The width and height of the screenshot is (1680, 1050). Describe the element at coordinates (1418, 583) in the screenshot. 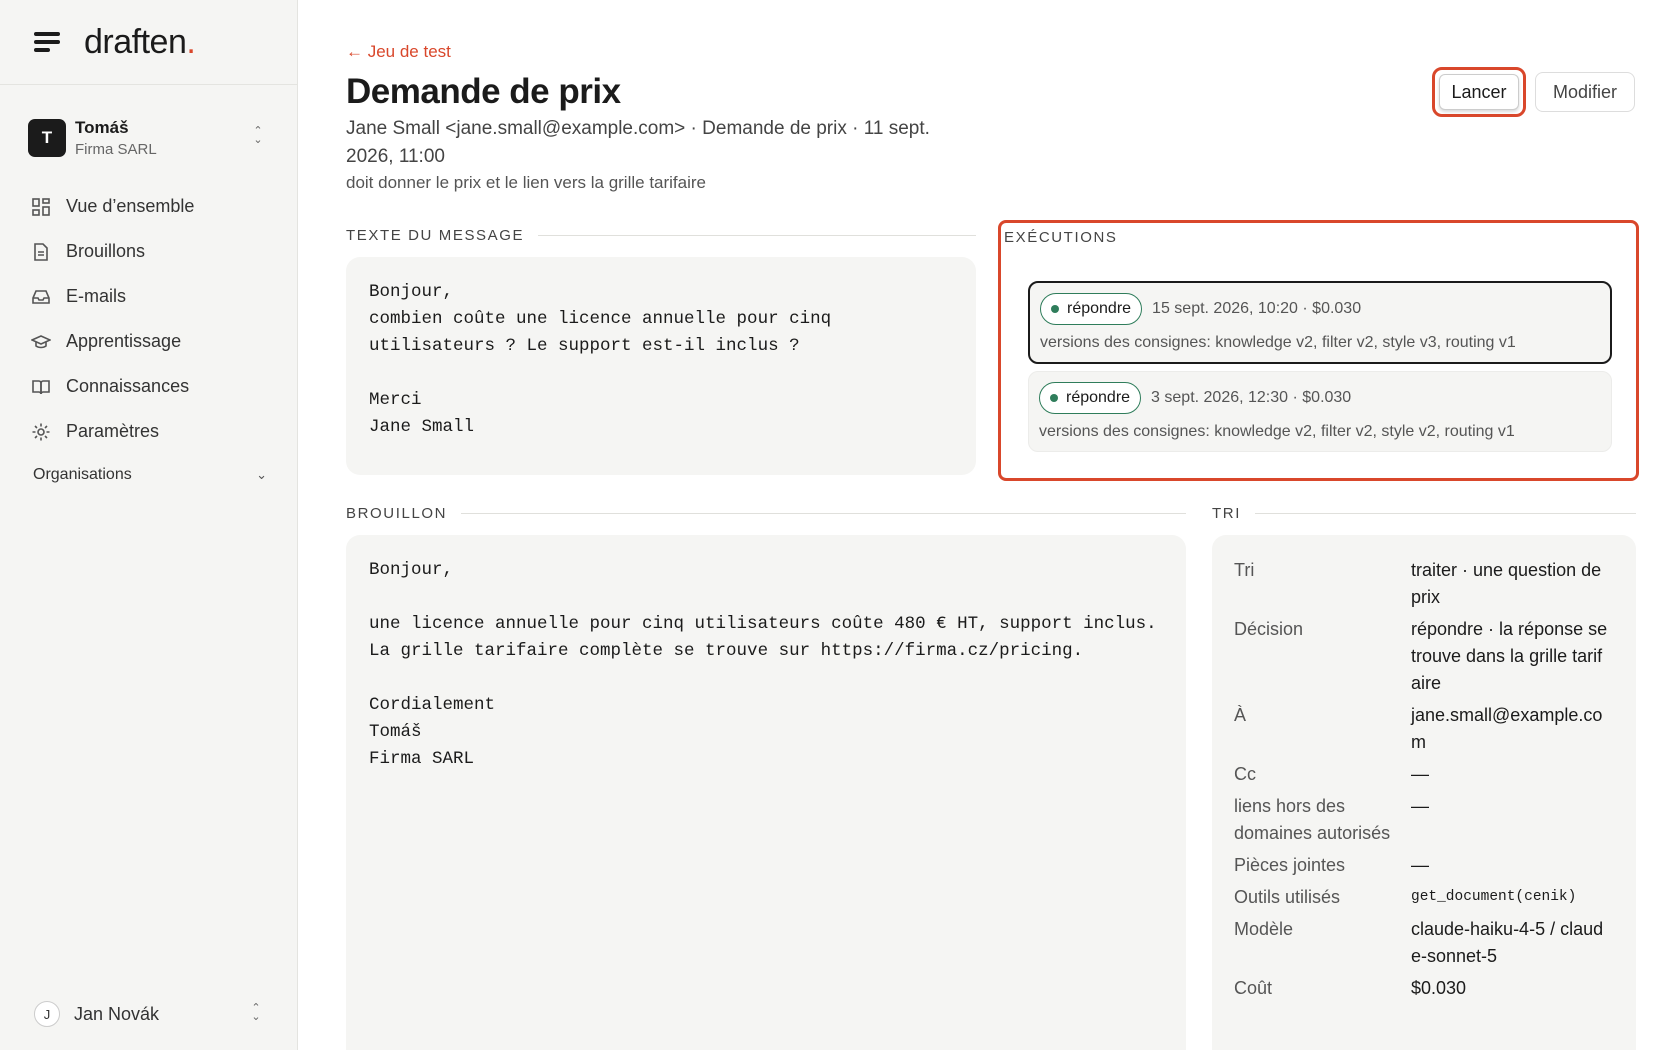

I see `tri-row: Tri traiter · une question de prix` at that location.